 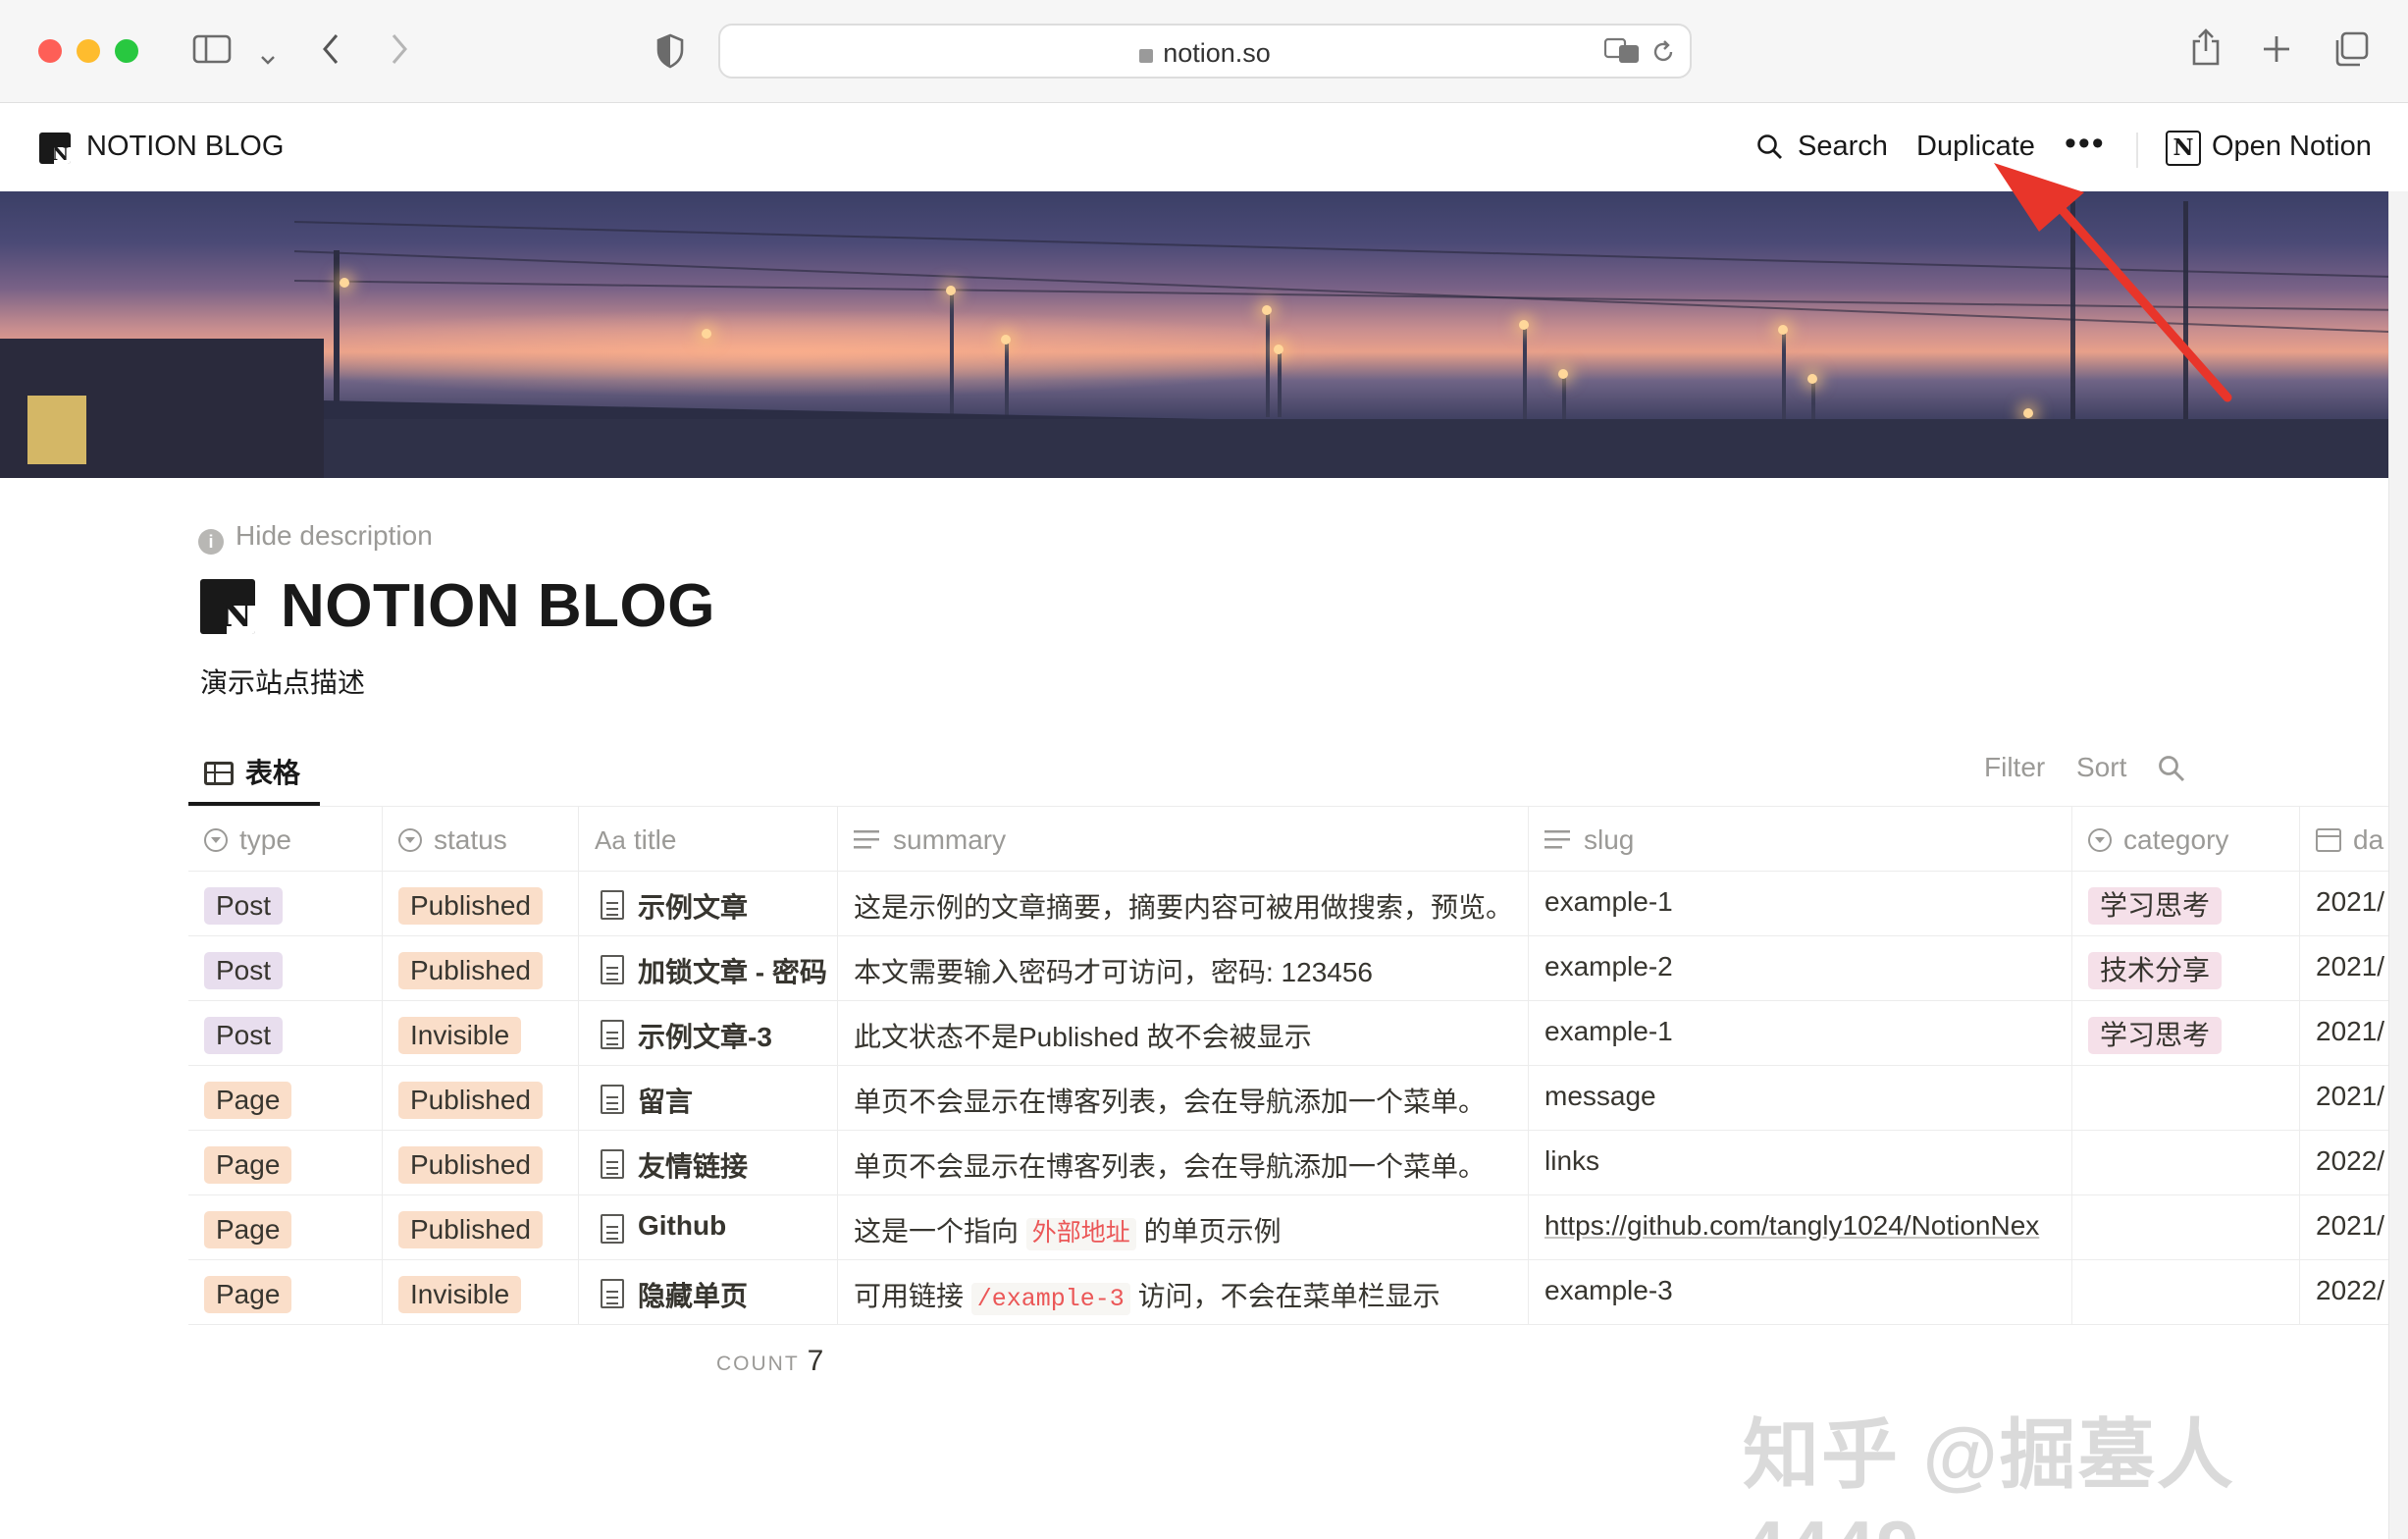 What do you see at coordinates (330, 52) in the screenshot?
I see `back-icon` at bounding box center [330, 52].